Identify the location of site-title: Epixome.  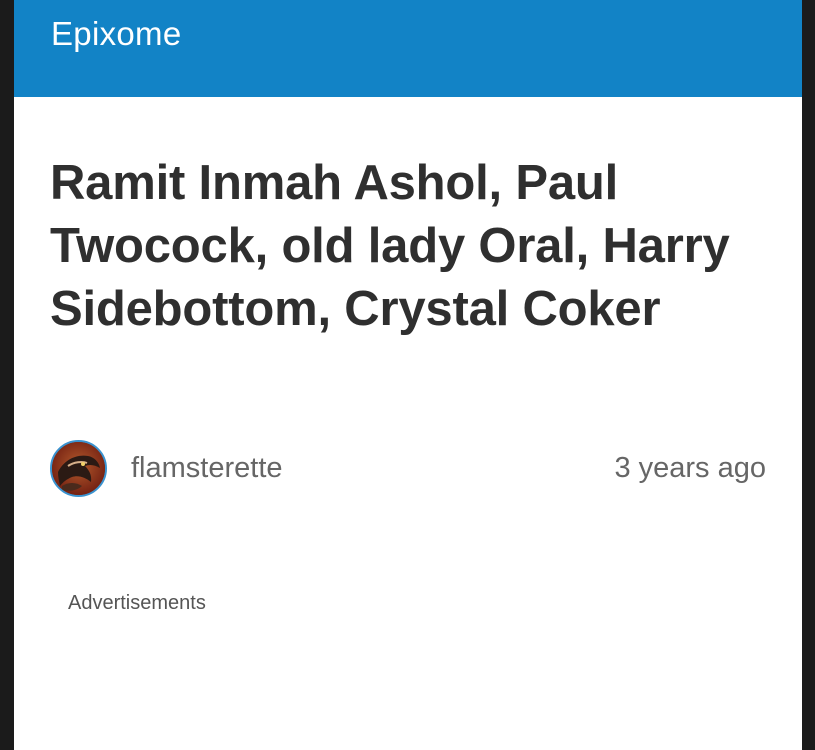
(116, 34).